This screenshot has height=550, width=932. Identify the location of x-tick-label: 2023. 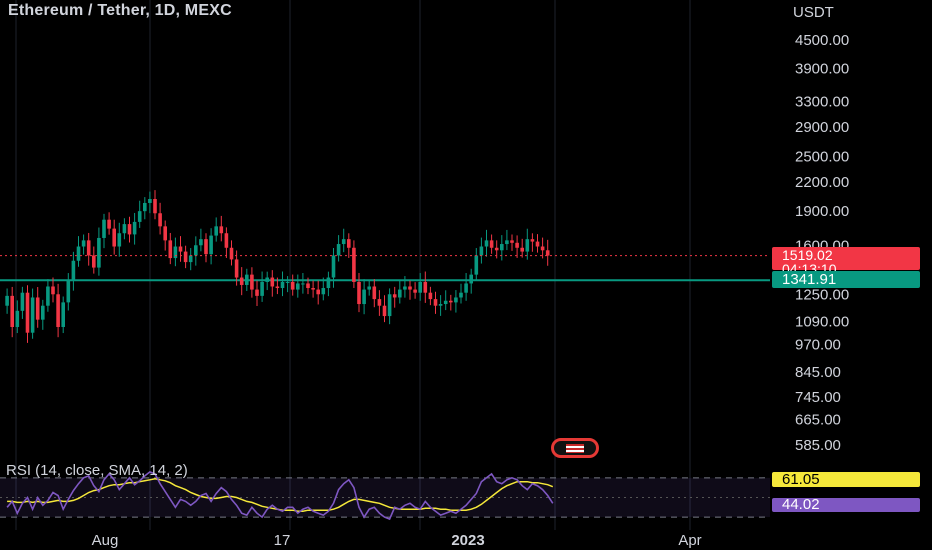
(467, 540).